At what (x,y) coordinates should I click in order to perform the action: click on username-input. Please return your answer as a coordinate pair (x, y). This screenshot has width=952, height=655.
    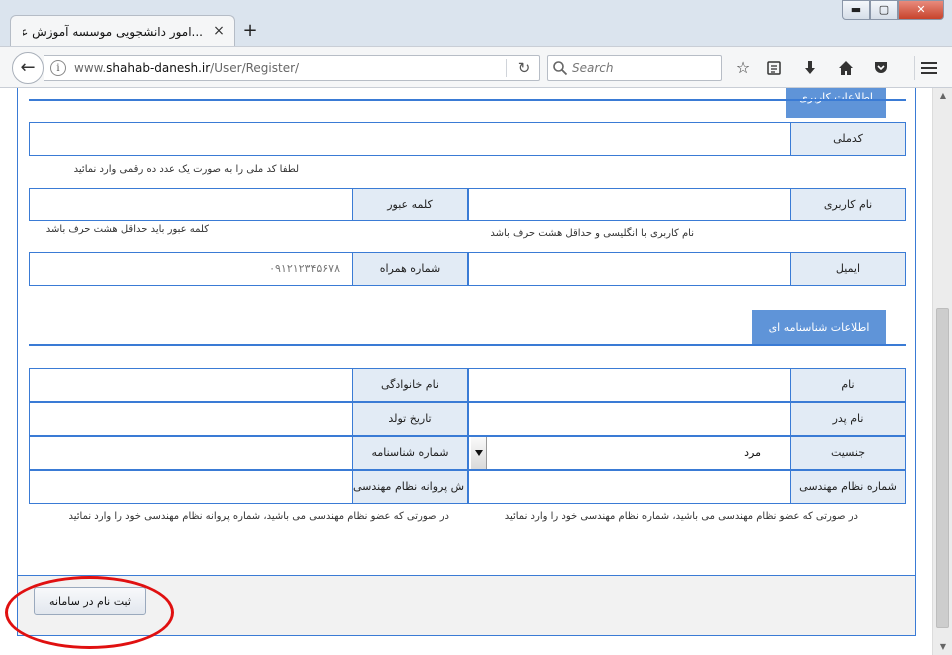
    Looking at the image, I should click on (629, 204).